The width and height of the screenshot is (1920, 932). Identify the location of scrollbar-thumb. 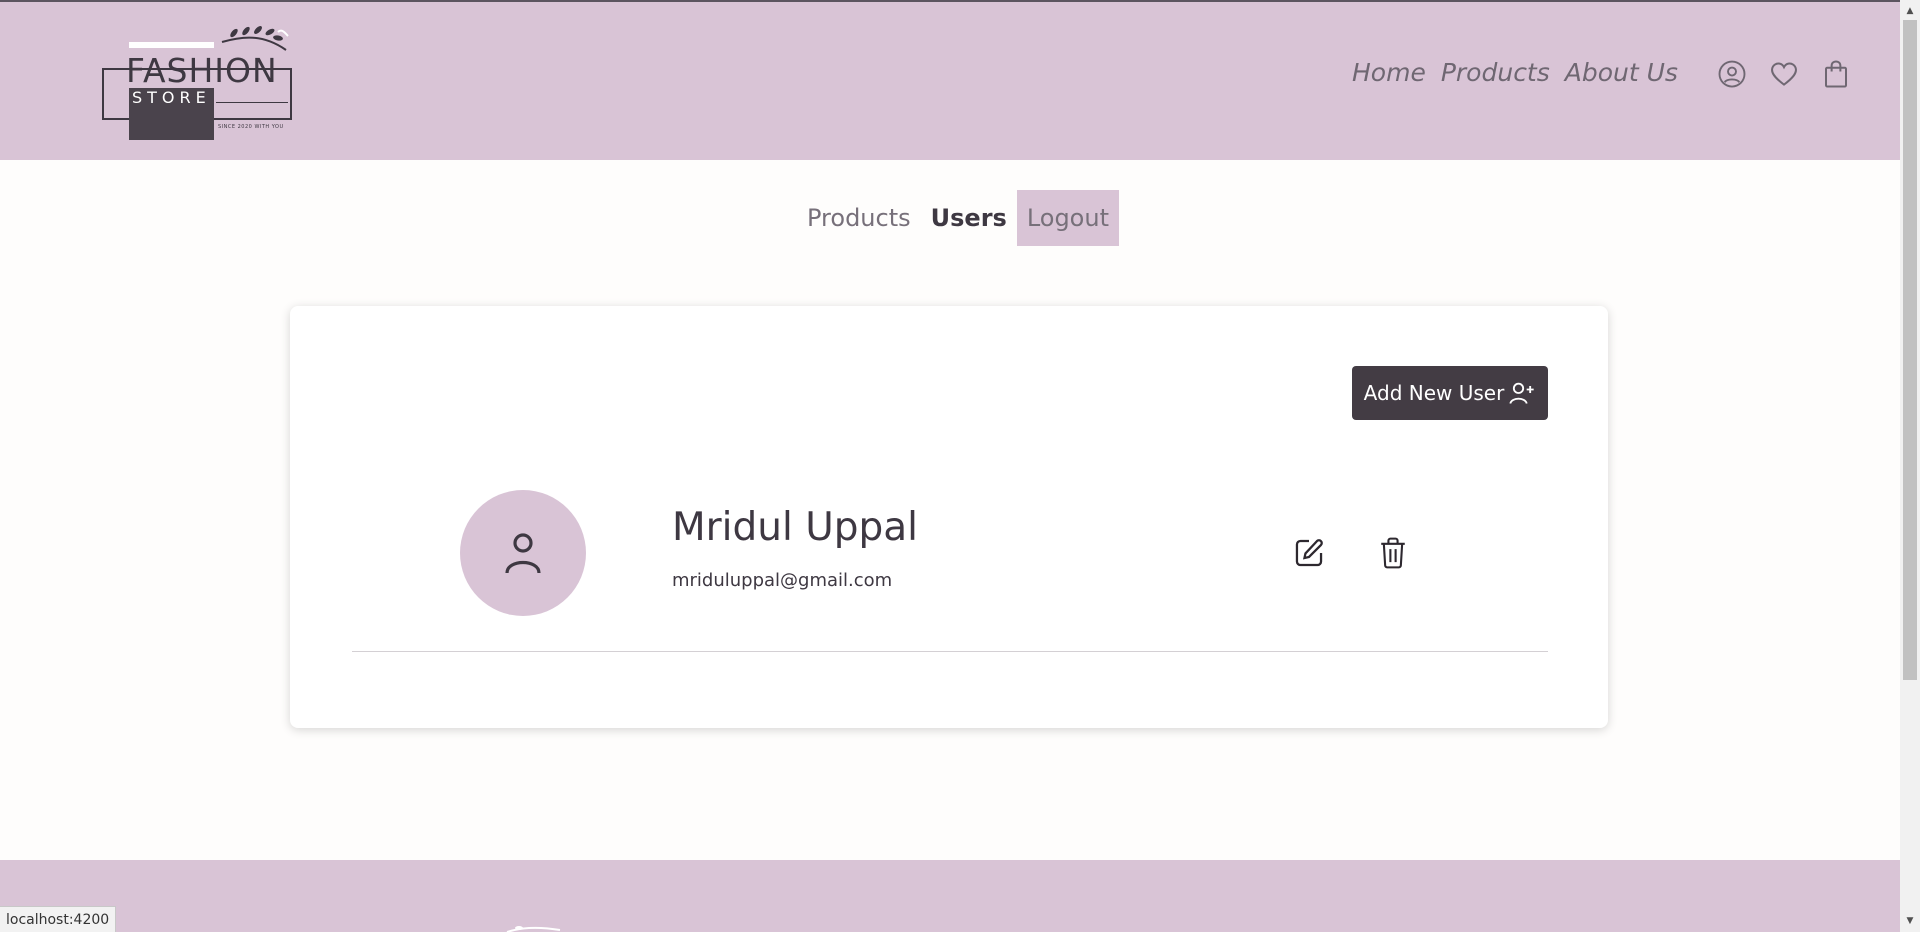
(1910, 350).